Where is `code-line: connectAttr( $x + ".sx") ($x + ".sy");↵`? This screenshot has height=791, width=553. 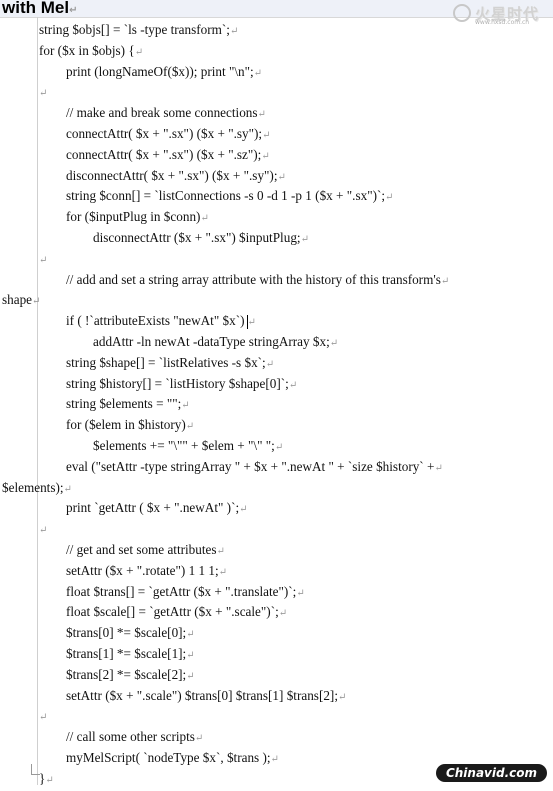
code-line: connectAttr( $x + ".sx") ($x + ".sy");↵ is located at coordinates (276, 134).